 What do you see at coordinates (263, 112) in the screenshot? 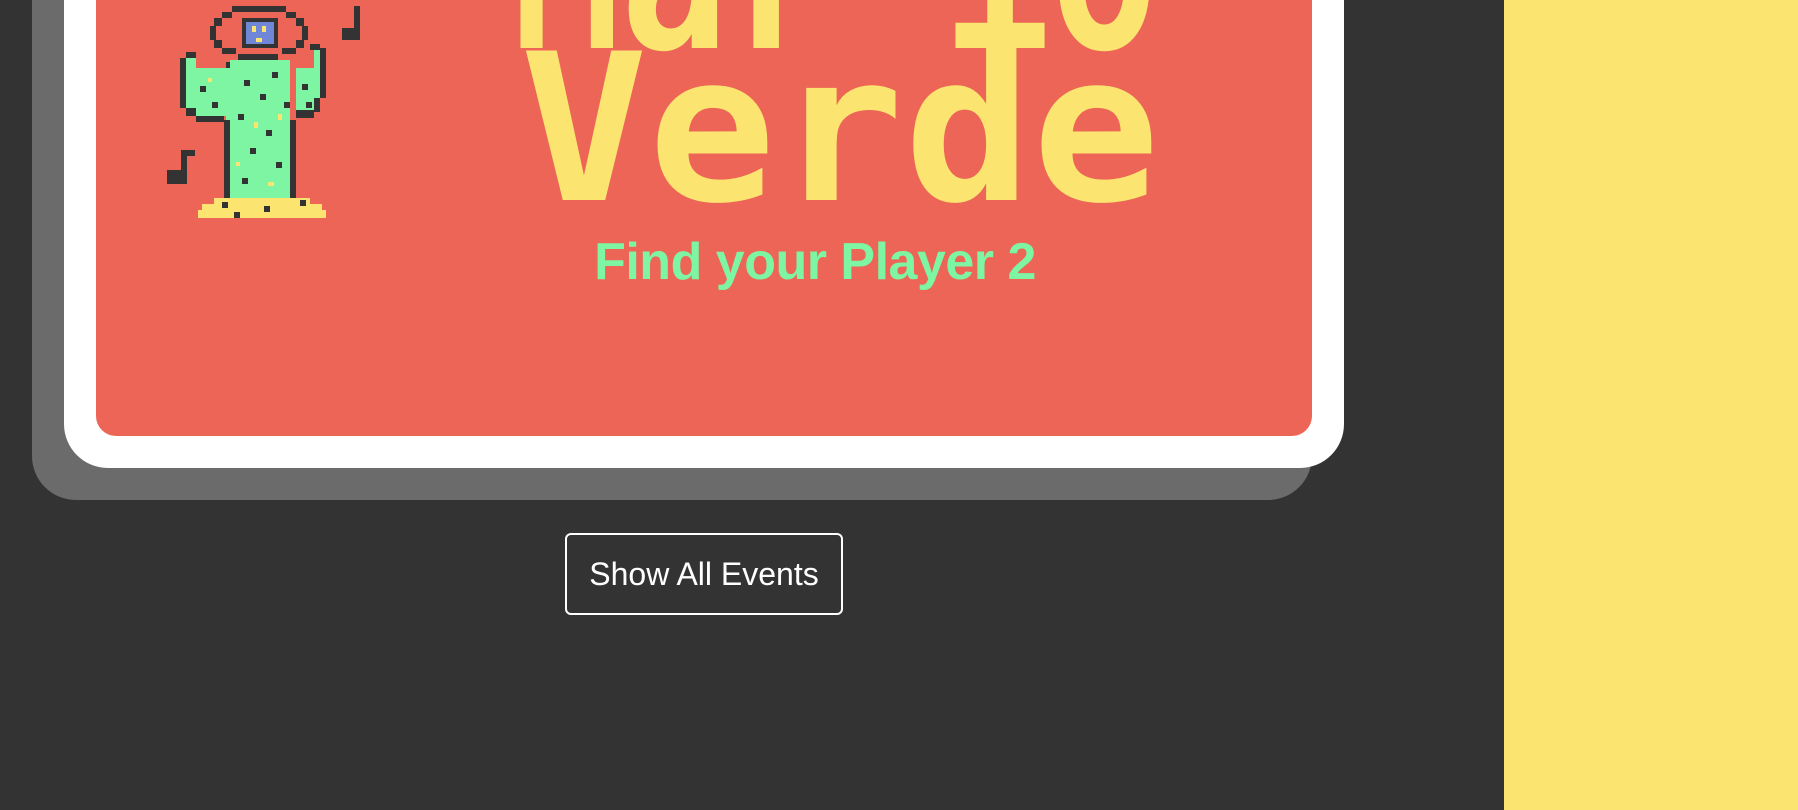
I see `cactus-mascot-icon` at bounding box center [263, 112].